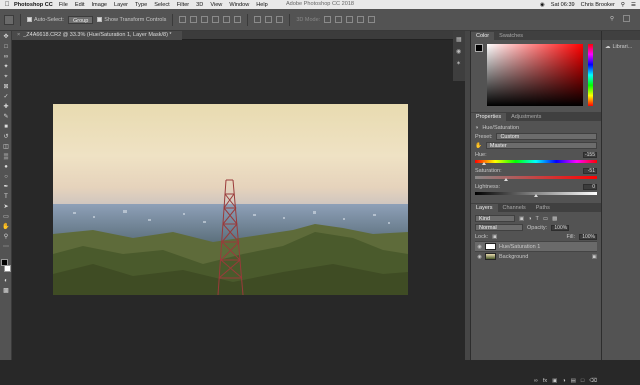  I want to click on pen-tool-icon: ✒, so click(6, 187).